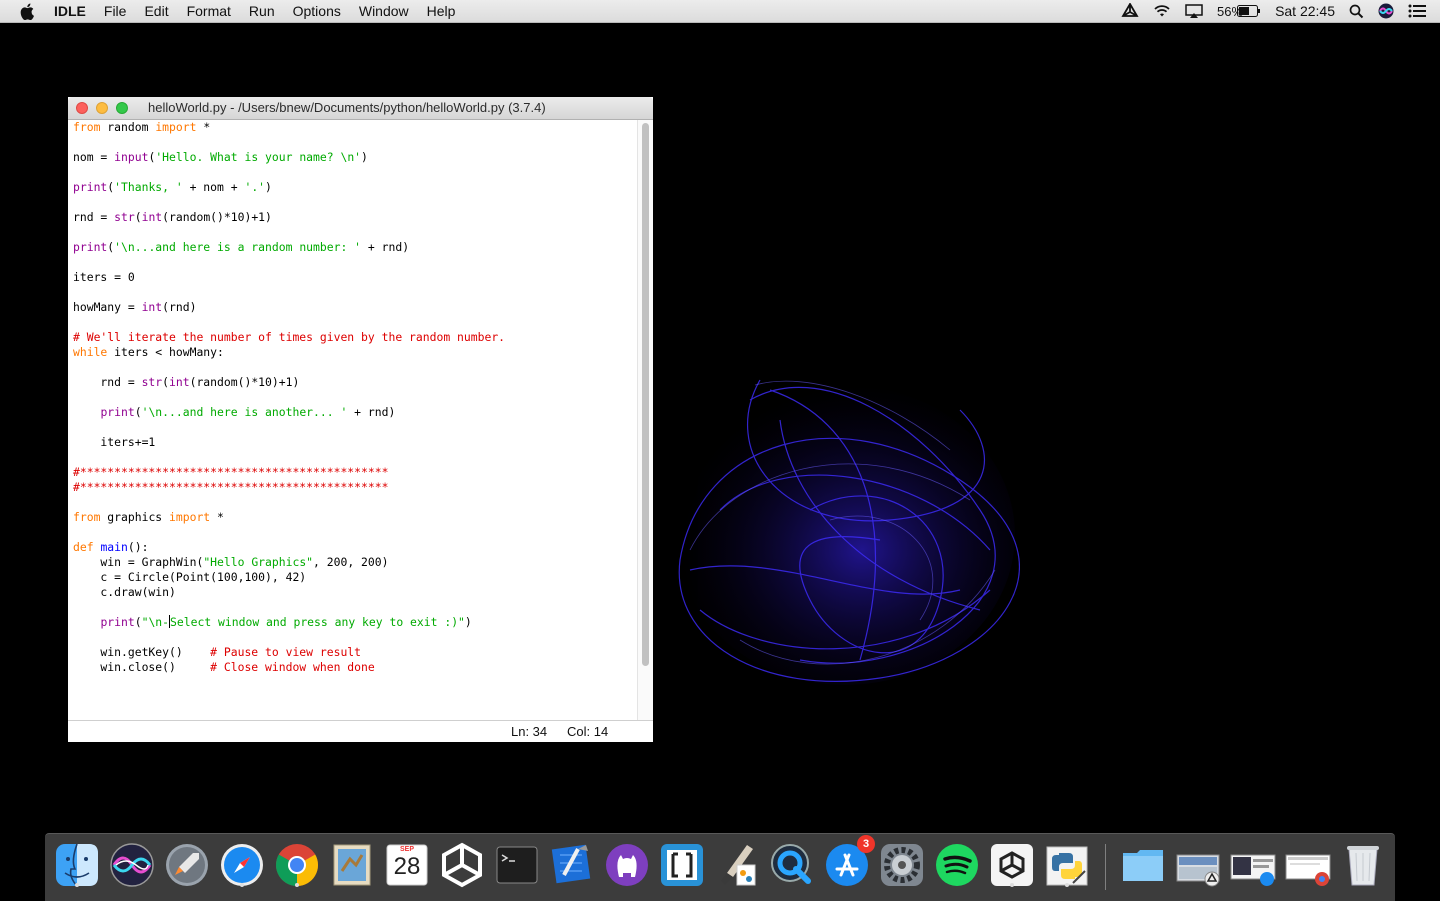  What do you see at coordinates (957, 865) in the screenshot?
I see `spotify-icon` at bounding box center [957, 865].